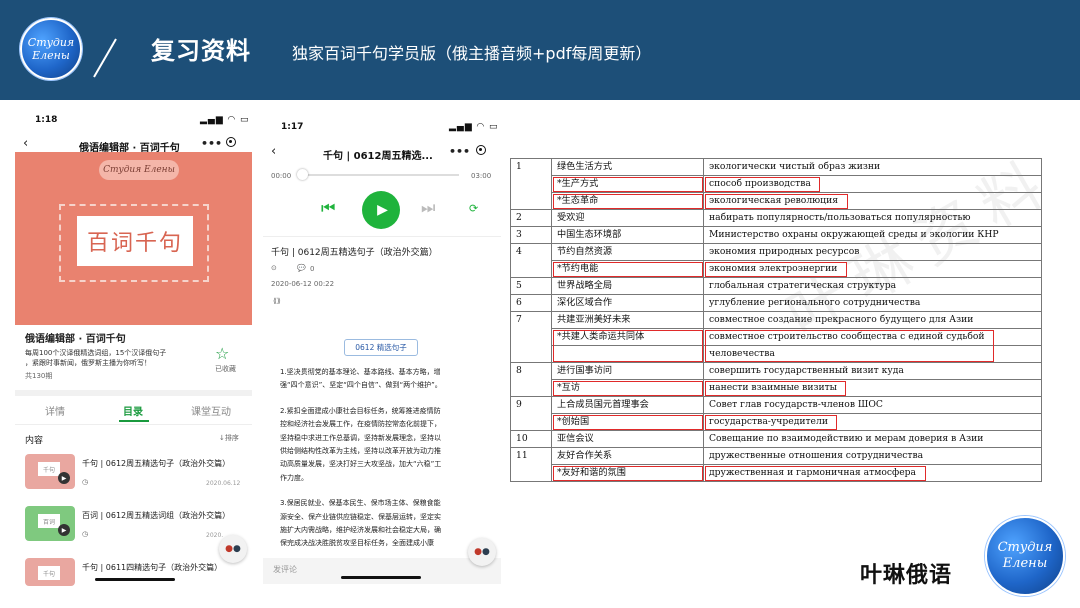 The width and height of the screenshot is (1080, 608). Describe the element at coordinates (285, 569) in the screenshot. I see `comment-input: 发评论` at that location.